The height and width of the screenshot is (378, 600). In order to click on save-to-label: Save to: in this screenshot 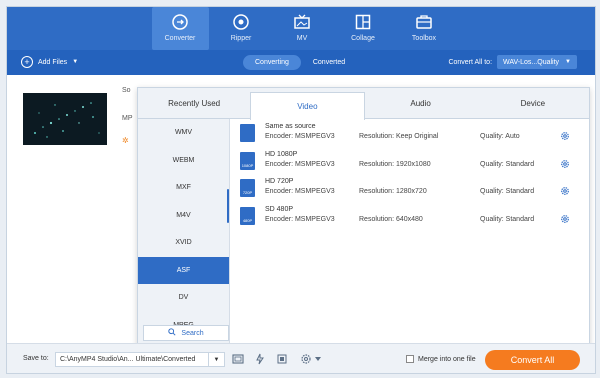, I will do `click(36, 358)`.